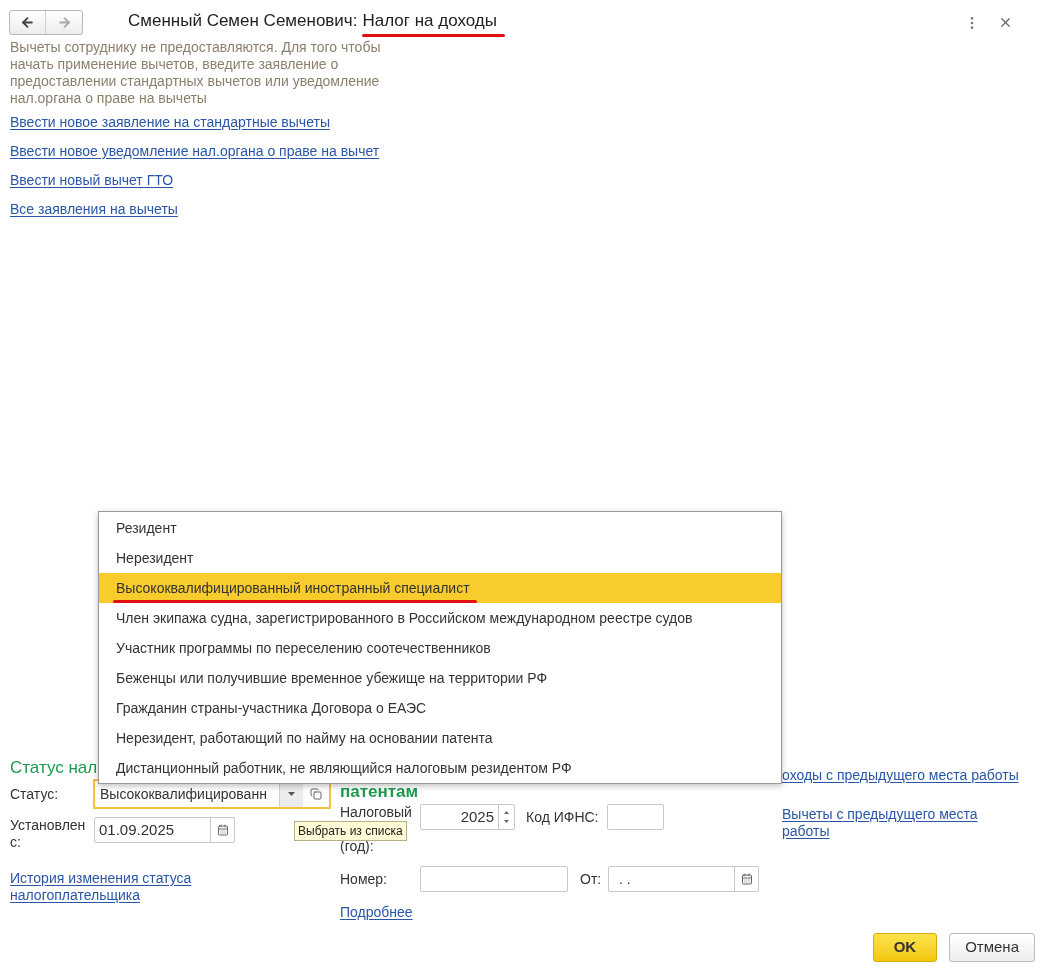 The height and width of the screenshot is (972, 1041). What do you see at coordinates (243, 20) in the screenshot?
I see `window-title: Сменный Семен Семенович:` at bounding box center [243, 20].